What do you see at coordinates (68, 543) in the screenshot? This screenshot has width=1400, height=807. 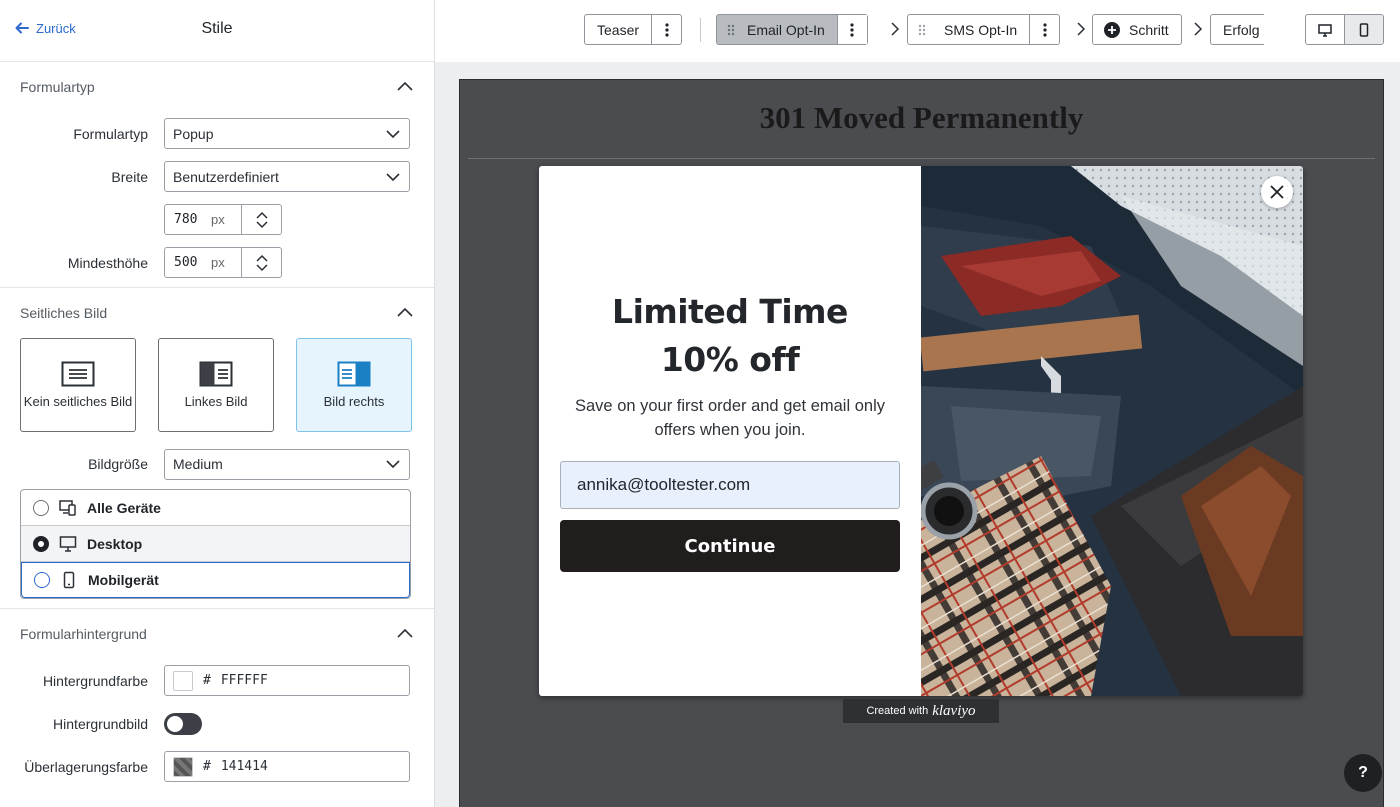 I see `desktop-icon` at bounding box center [68, 543].